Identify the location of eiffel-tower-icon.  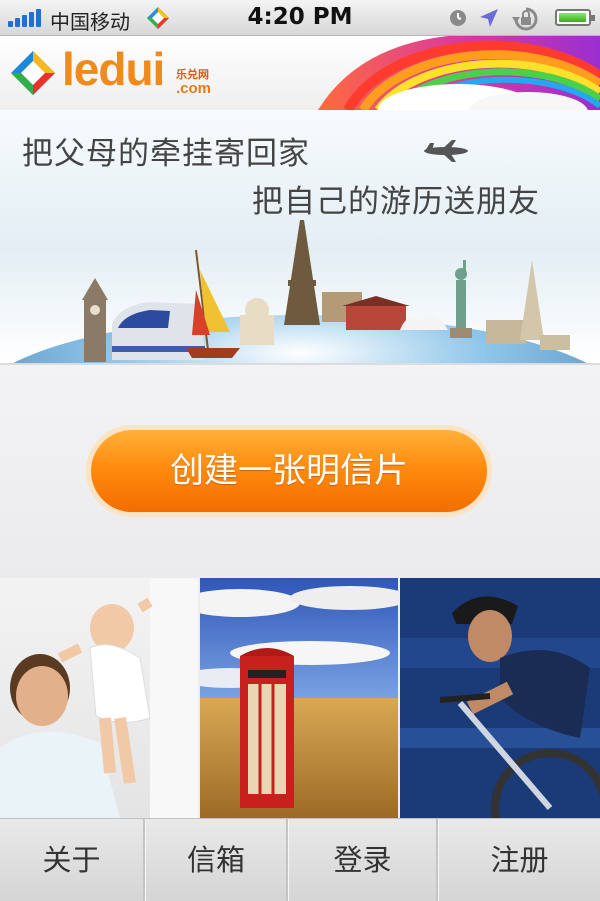
(302, 272).